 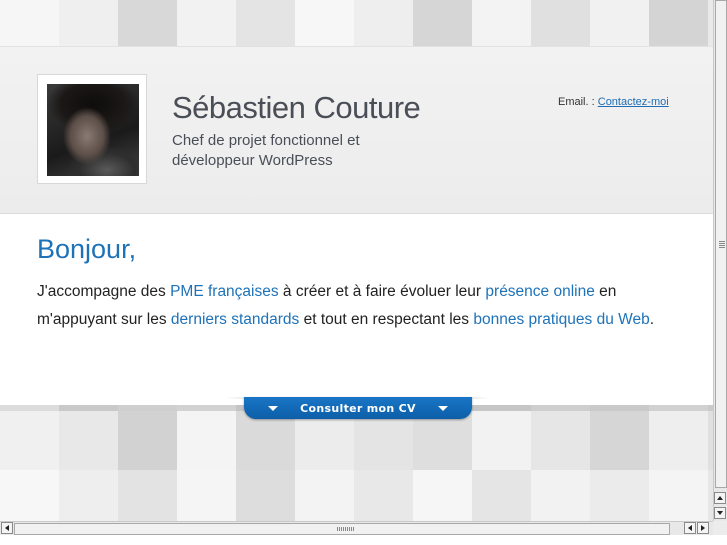 What do you see at coordinates (576, 102) in the screenshot?
I see `email-label: Email. :` at bounding box center [576, 102].